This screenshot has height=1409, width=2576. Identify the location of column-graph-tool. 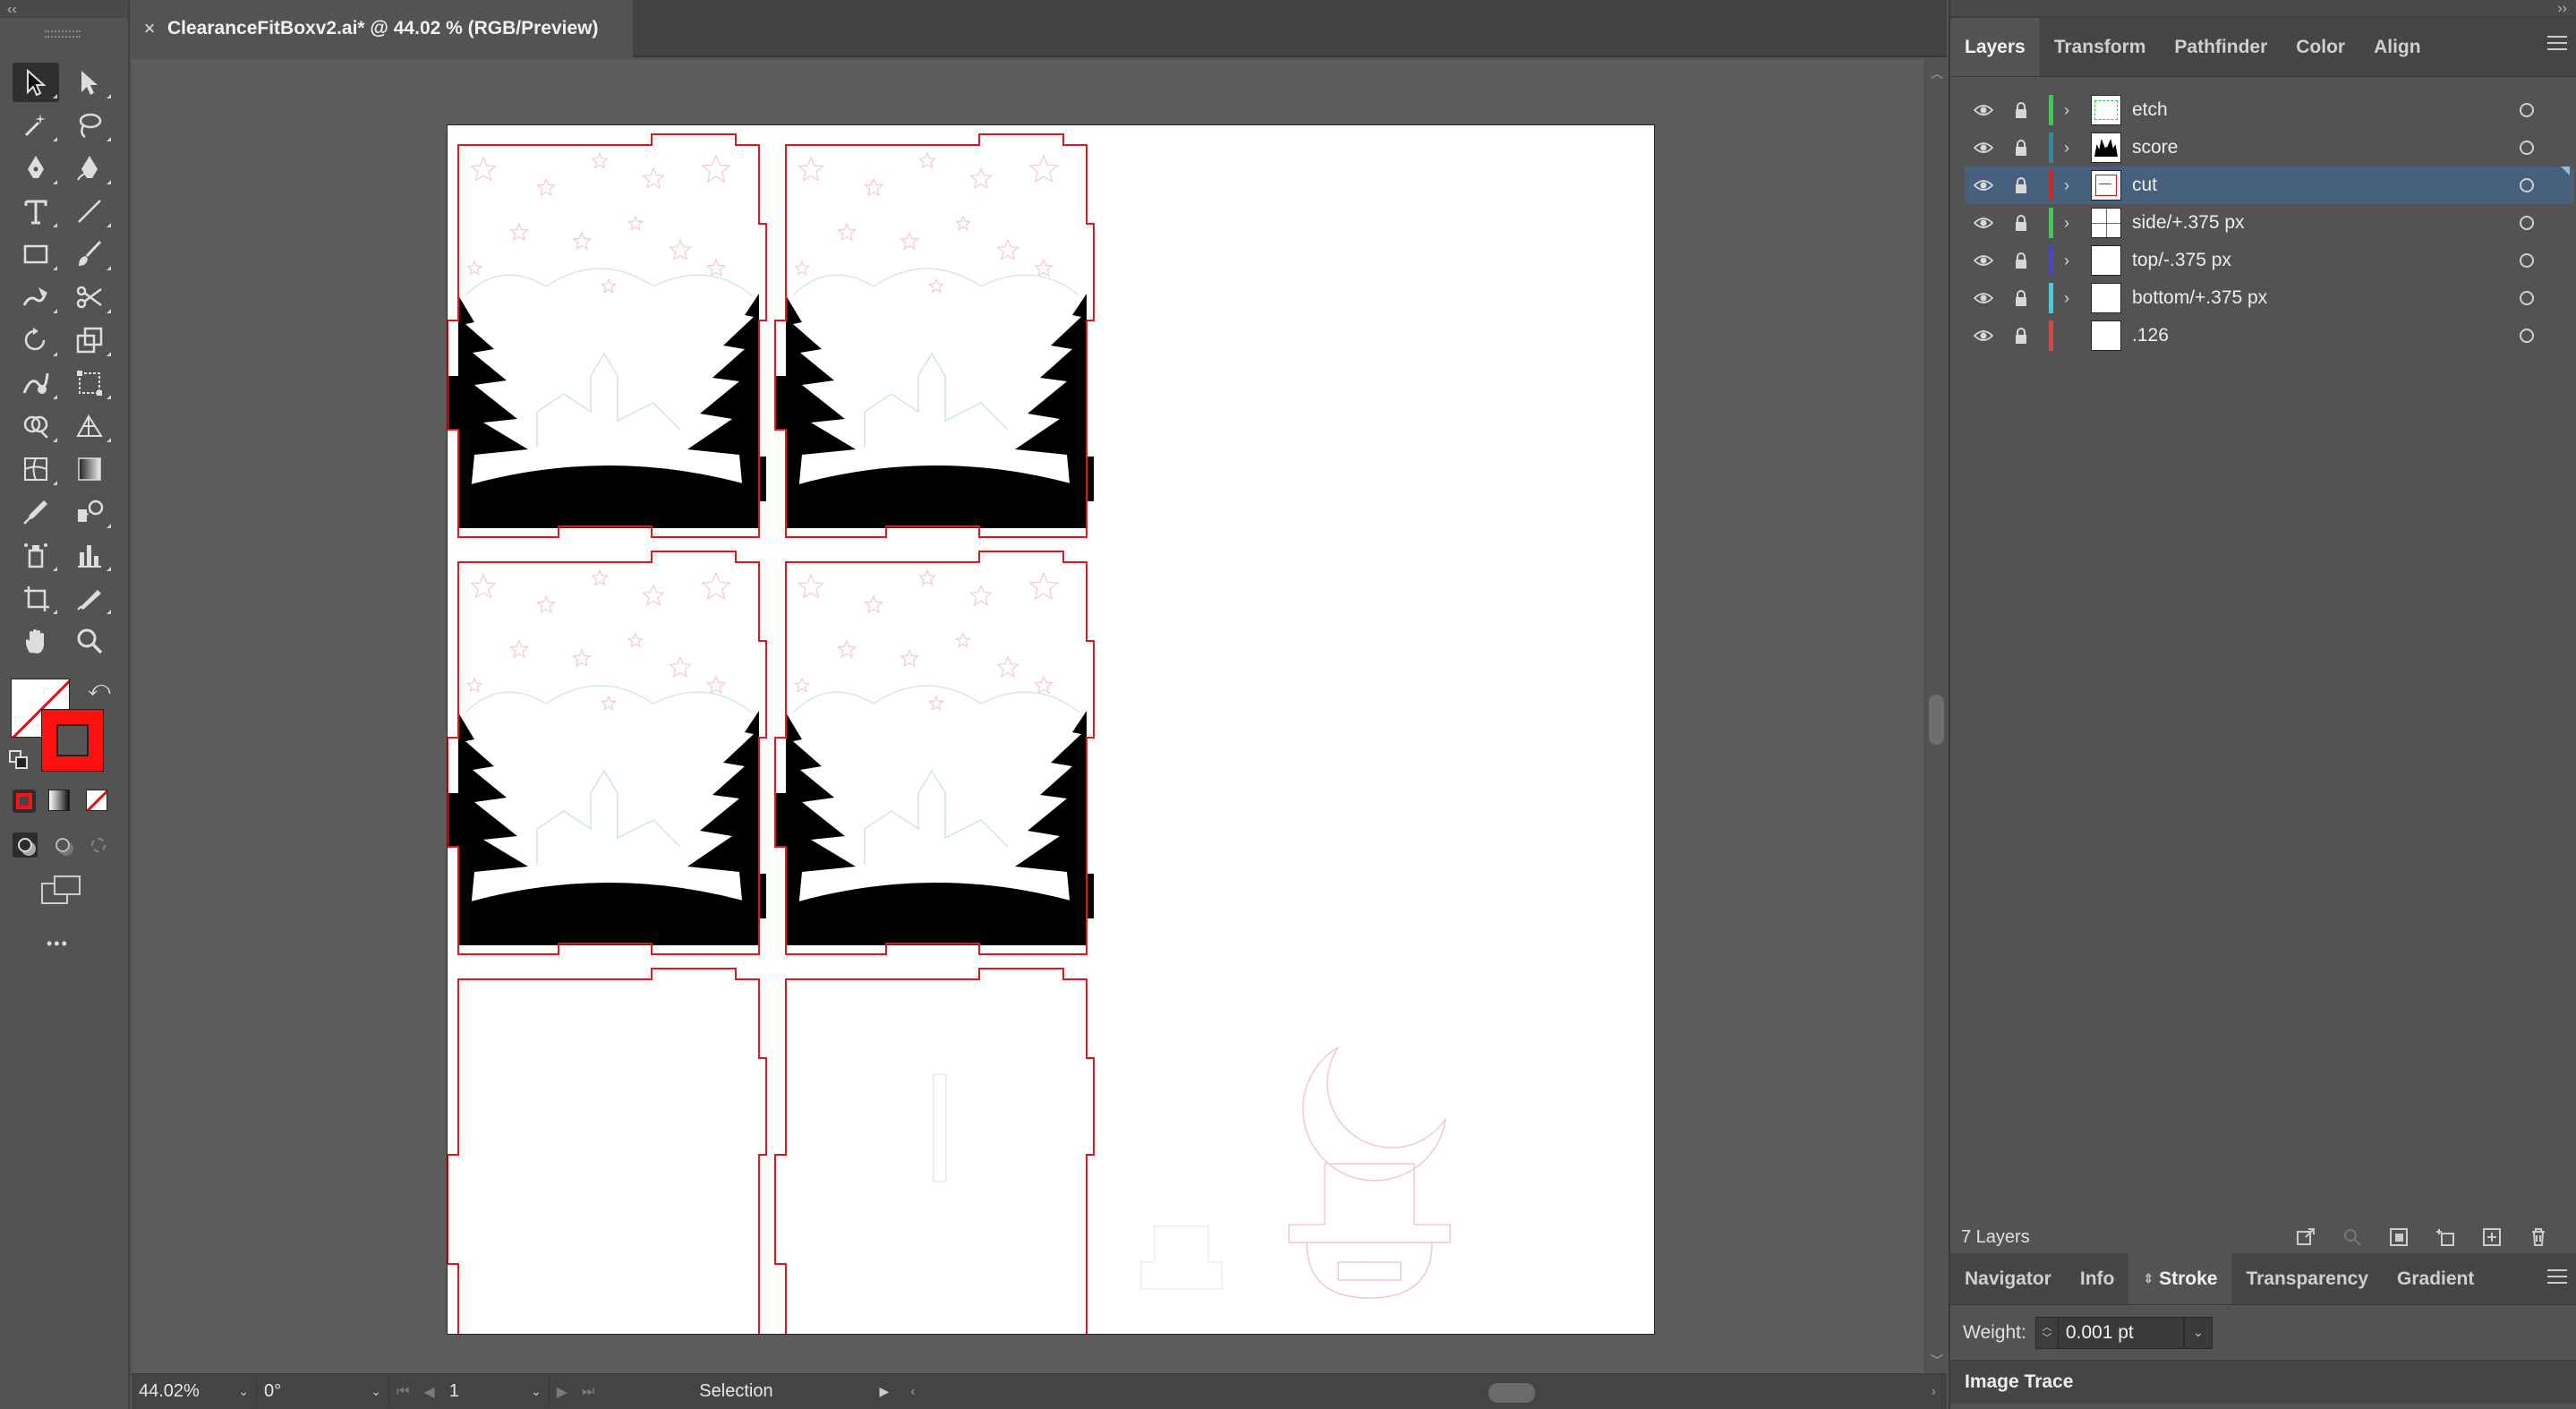
(89, 555).